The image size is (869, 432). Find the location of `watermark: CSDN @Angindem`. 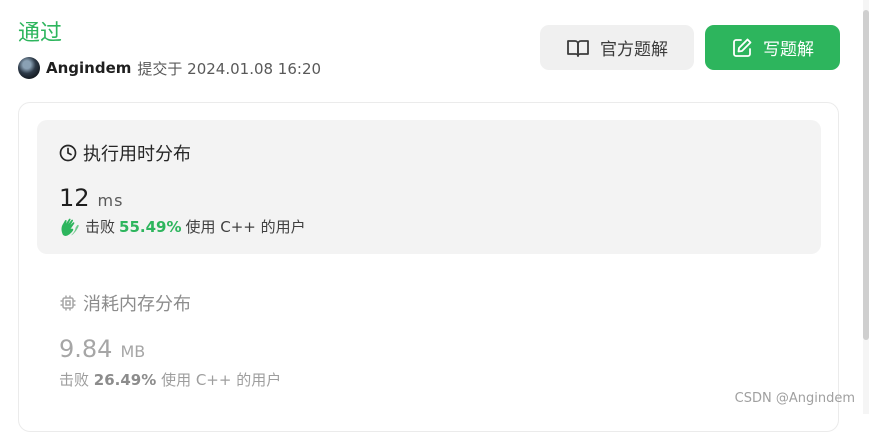

watermark: CSDN @Angindem is located at coordinates (794, 398).